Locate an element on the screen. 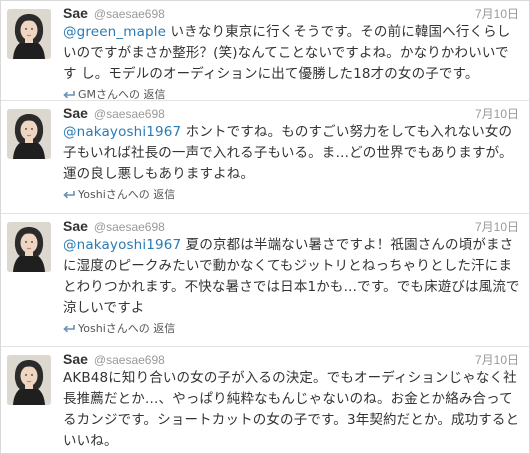 Image resolution: width=530 pixels, height=454 pixels. in-reply-to-link: GMさんへの 返信 is located at coordinates (292, 94).